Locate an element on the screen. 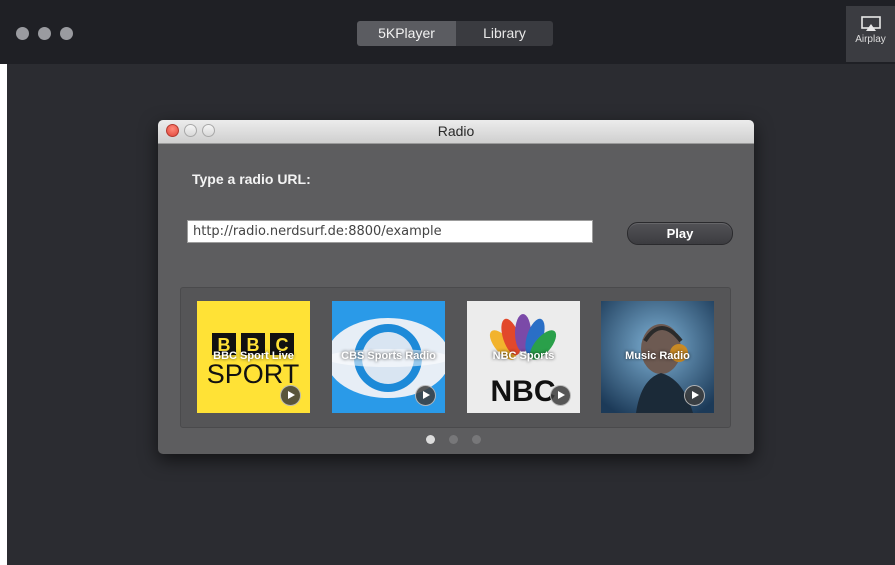 Image resolution: width=895 pixels, height=565 pixels. title-bar: 5KPlayer Library Airplay is located at coordinates (447, 32).